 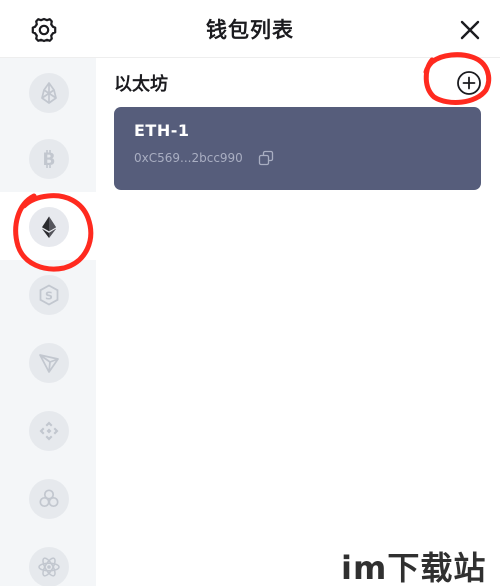 I want to click on sidebar-item-swtc: S, so click(x=48, y=294).